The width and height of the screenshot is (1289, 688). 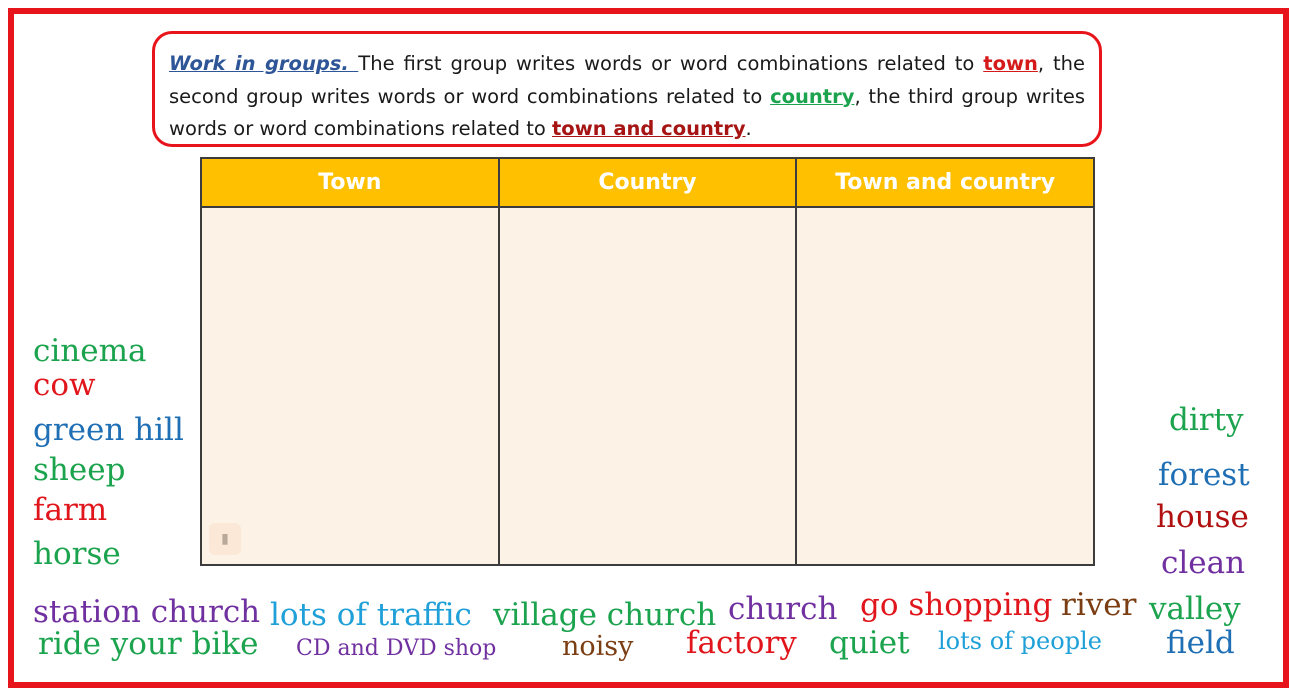 I want to click on column-header-town-and-country: Town and country, so click(x=945, y=183).